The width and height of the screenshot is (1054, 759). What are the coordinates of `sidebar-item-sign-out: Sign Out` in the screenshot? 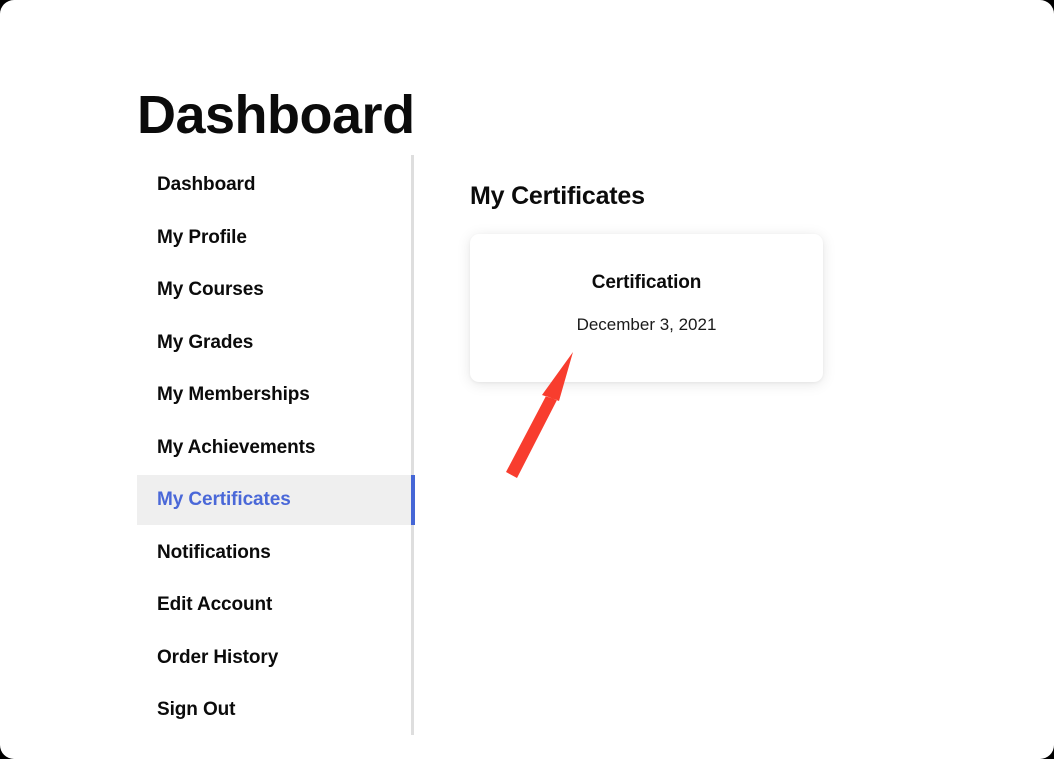 It's located at (276, 710).